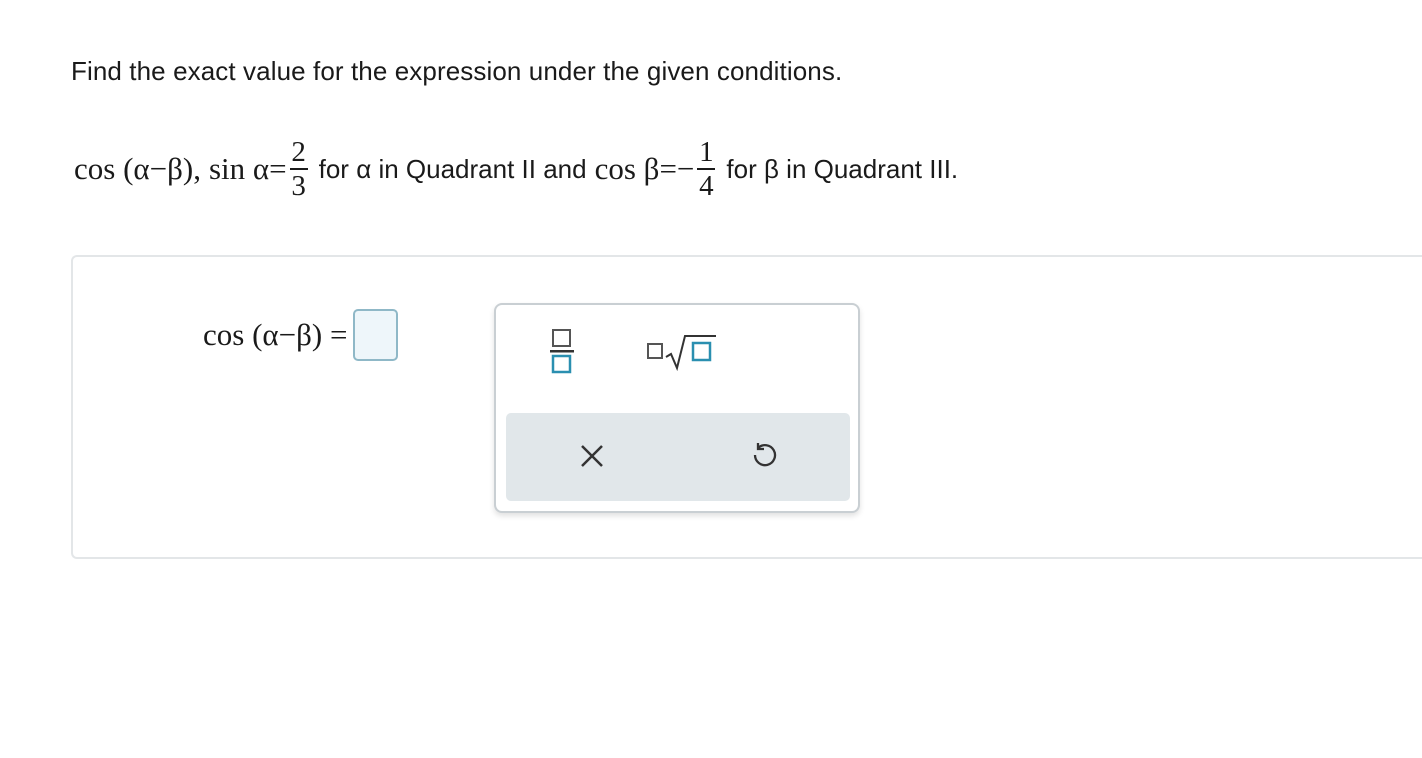 This screenshot has width=1422, height=758. Describe the element at coordinates (239, 168) in the screenshot. I see `sin-alpha-label: sin α` at that location.